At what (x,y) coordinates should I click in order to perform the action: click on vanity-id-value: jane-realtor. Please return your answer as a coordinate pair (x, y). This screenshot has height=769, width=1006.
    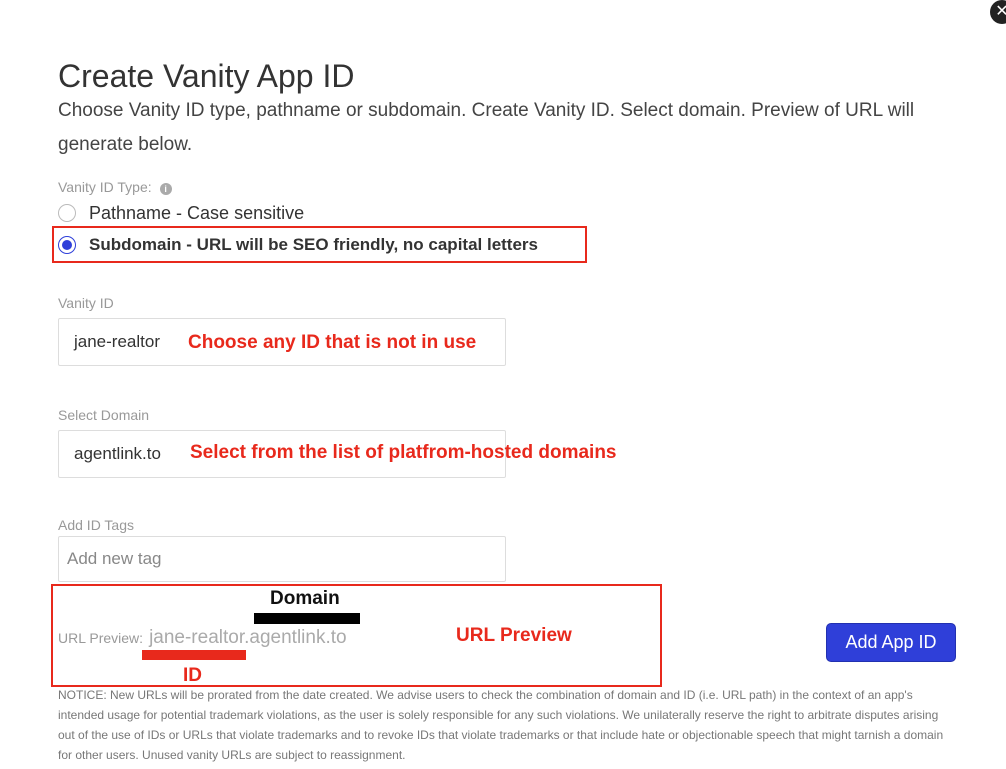
    Looking at the image, I should click on (117, 341).